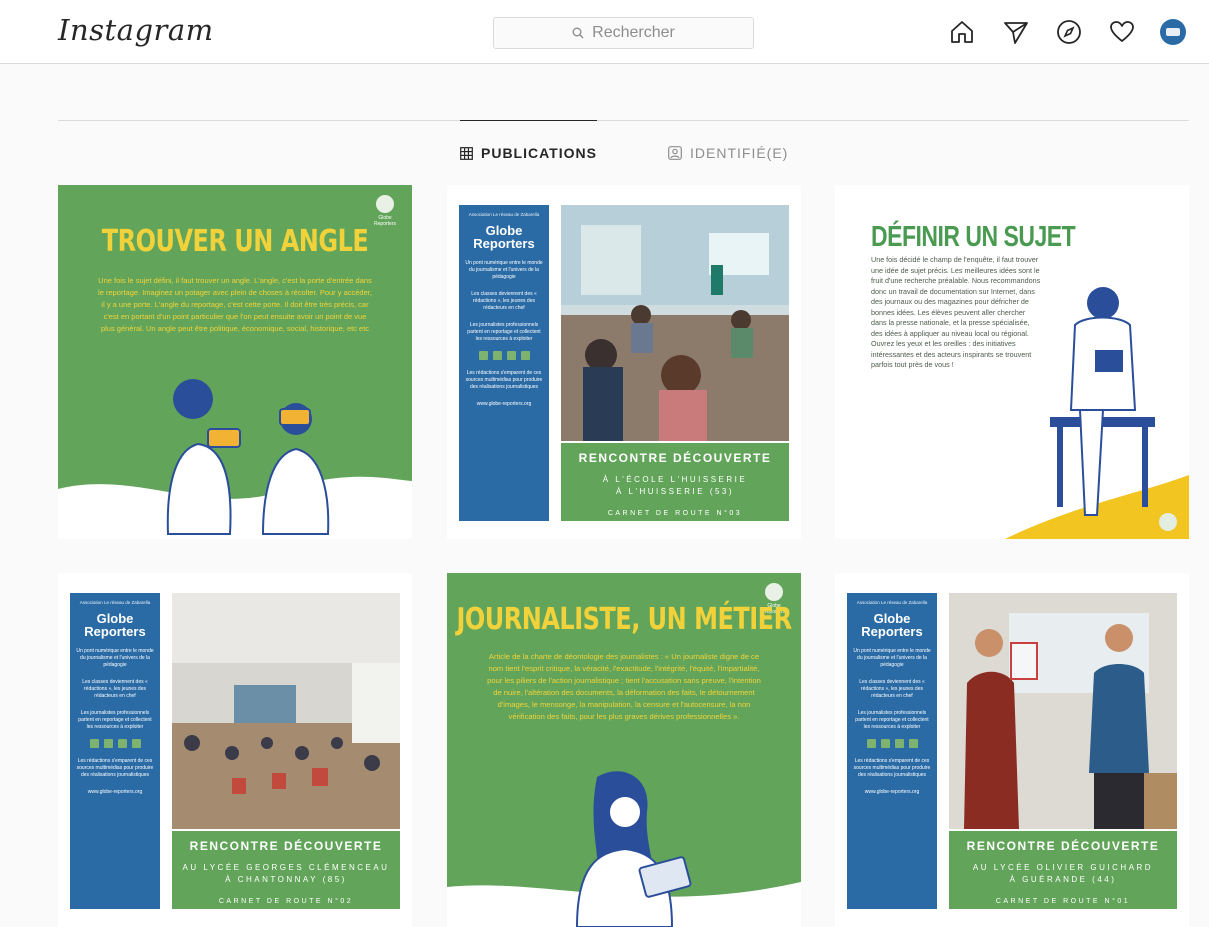  I want to click on presentation-photo, so click(1063, 711).